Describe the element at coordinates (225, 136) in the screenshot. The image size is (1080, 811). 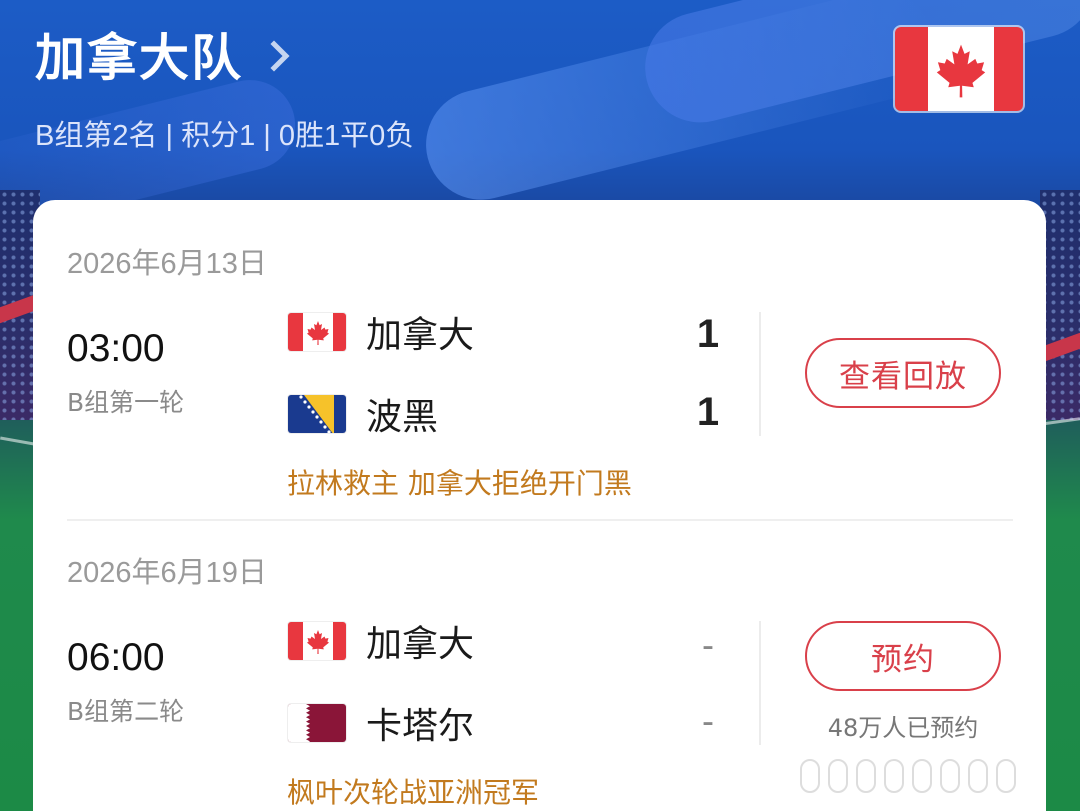
I see `team-standing-summary: B组第2名 | 积分1 | 0胜1平0负` at that location.